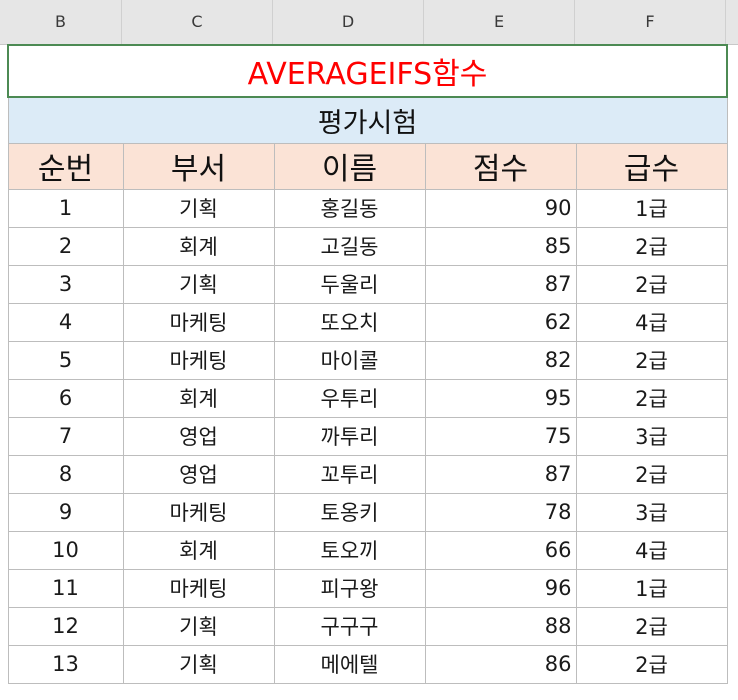 The width and height of the screenshot is (738, 700). Describe the element at coordinates (349, 474) in the screenshot. I see `cell-name: 꼬투리` at that location.